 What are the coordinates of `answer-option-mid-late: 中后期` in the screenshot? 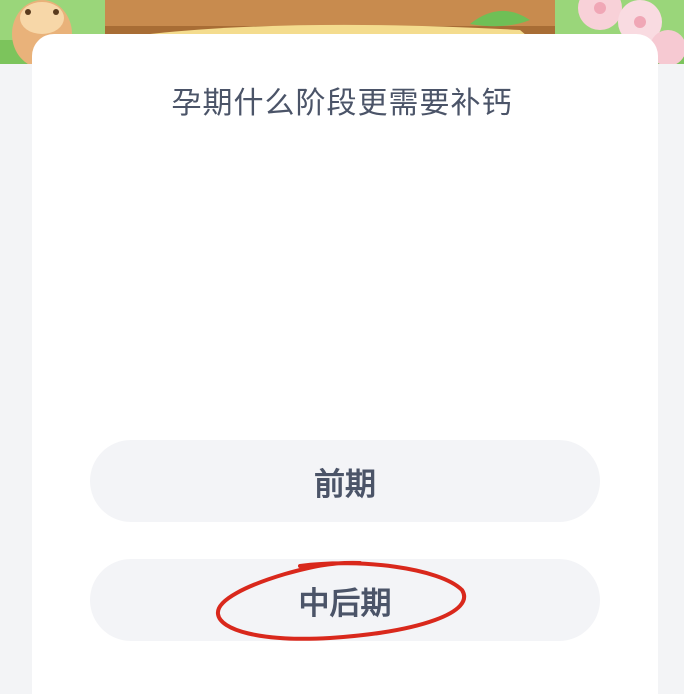 It's located at (345, 600).